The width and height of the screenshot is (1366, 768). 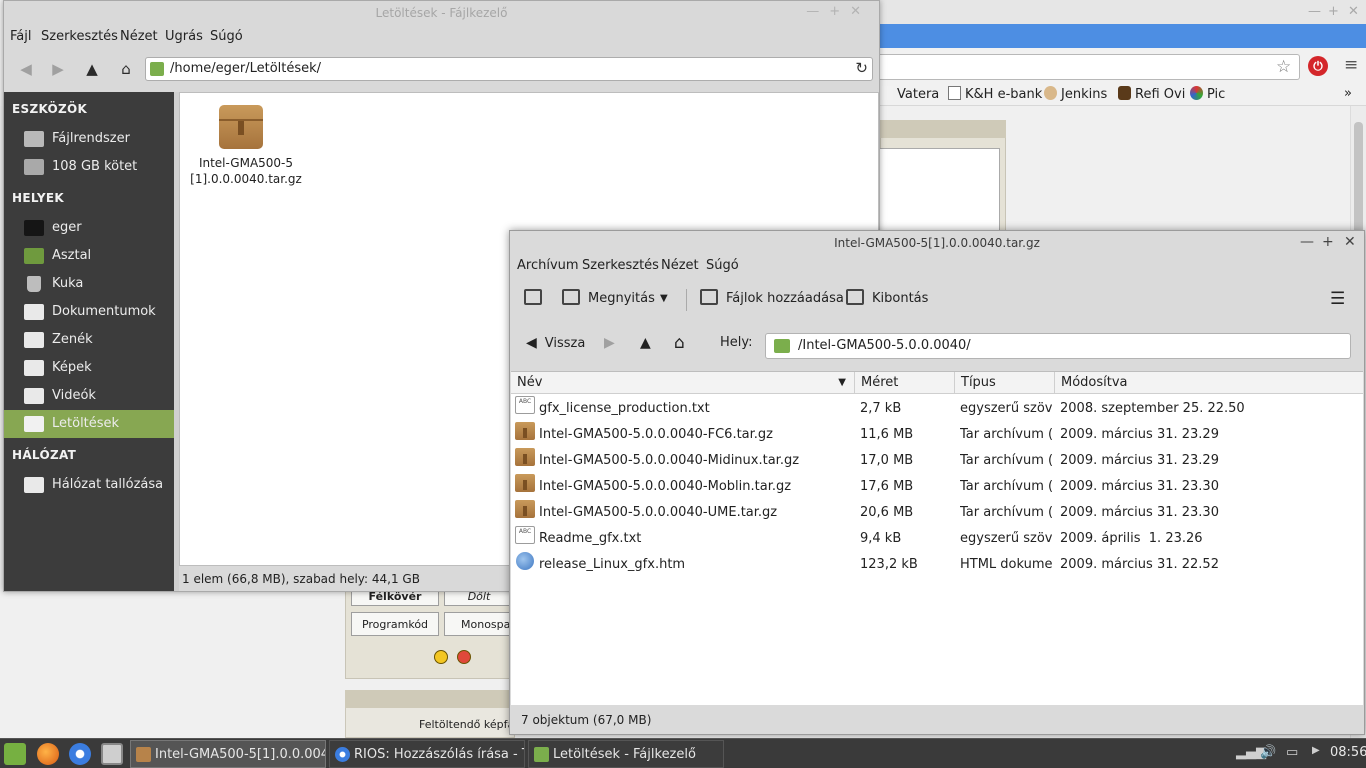 What do you see at coordinates (1268, 752) in the screenshot?
I see `volume-icon: 🔊` at bounding box center [1268, 752].